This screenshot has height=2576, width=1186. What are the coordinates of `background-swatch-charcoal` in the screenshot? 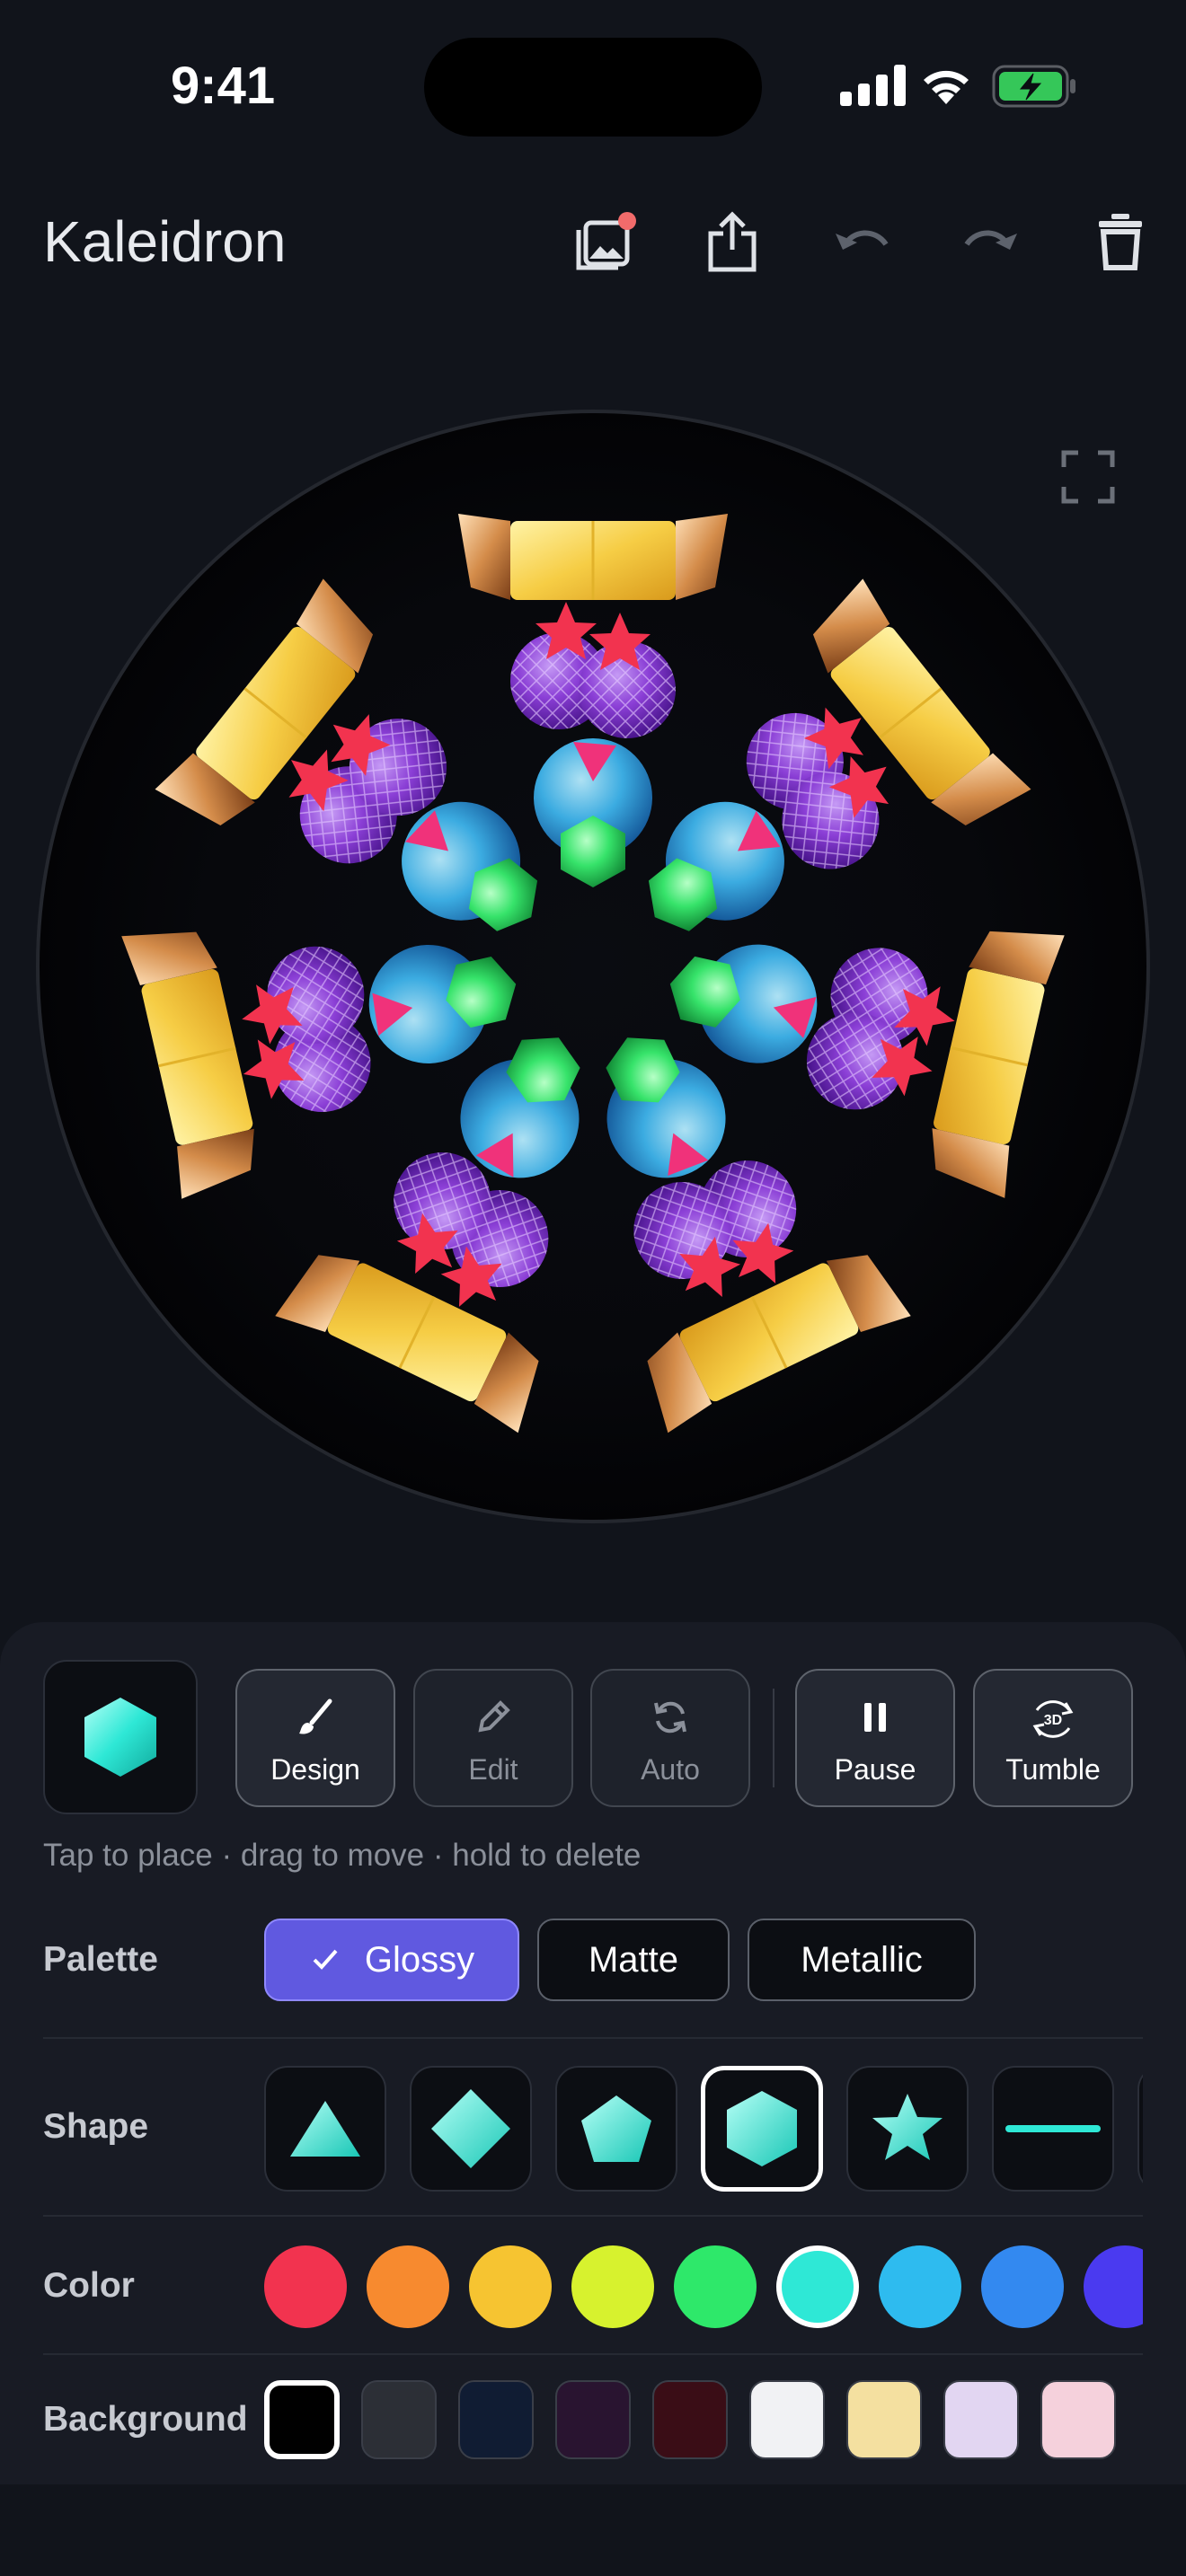 It's located at (399, 2419).